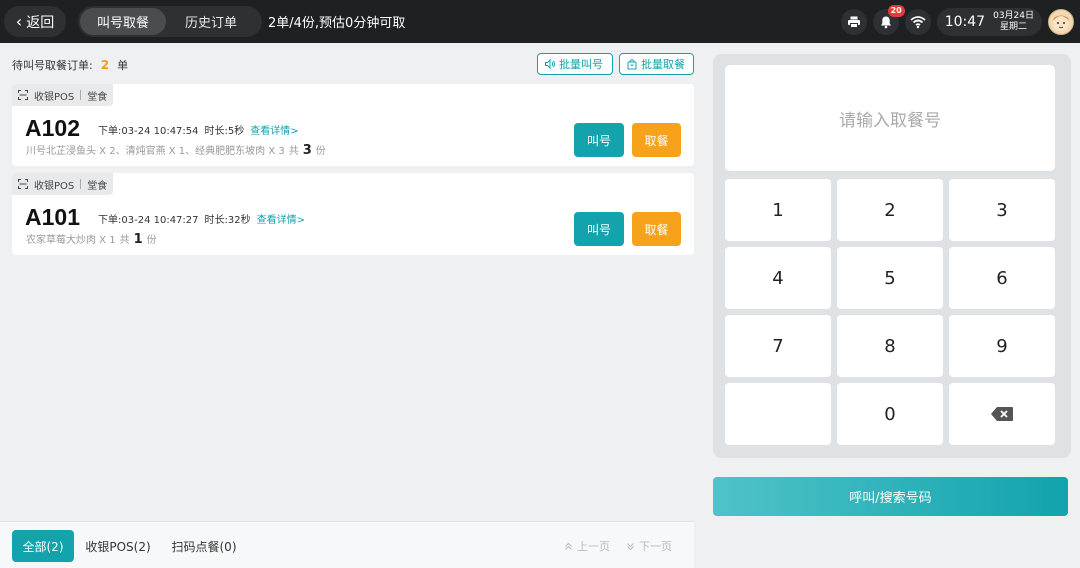 The width and height of the screenshot is (1080, 568). What do you see at coordinates (663, 64) in the screenshot?
I see `batch-pickup-label: 批量取餐` at bounding box center [663, 64].